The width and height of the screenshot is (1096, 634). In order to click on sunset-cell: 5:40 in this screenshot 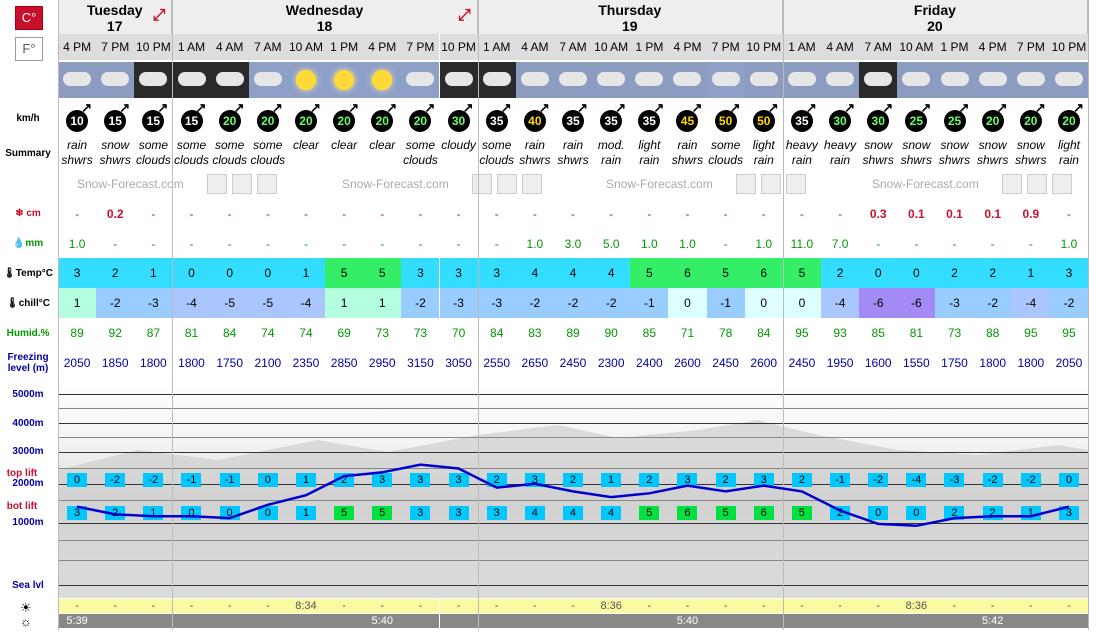, I will do `click(687, 621)`.